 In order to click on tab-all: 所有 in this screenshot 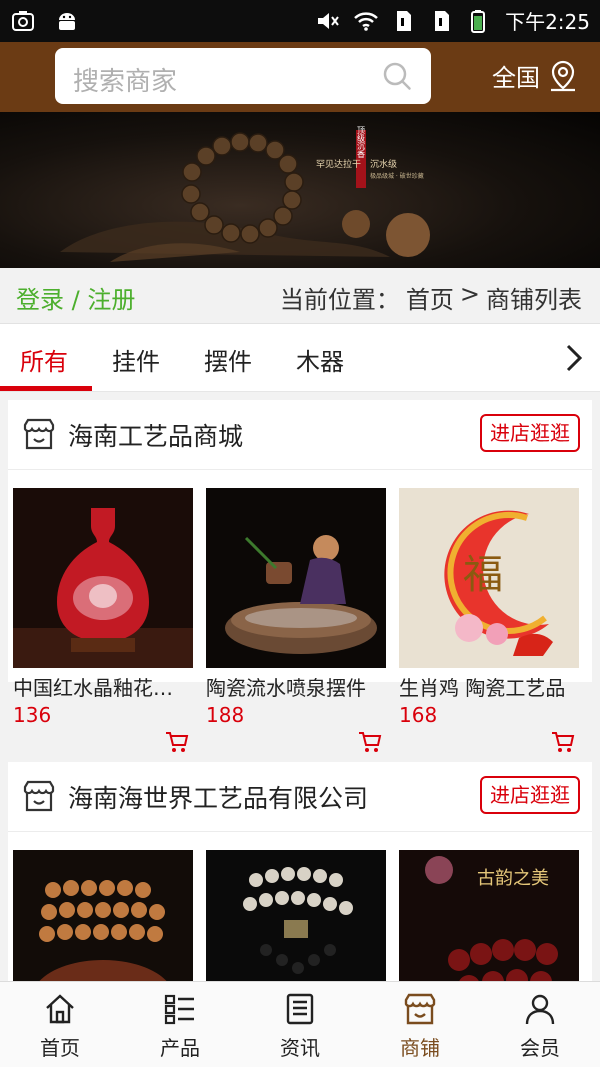, I will do `click(44, 359)`.